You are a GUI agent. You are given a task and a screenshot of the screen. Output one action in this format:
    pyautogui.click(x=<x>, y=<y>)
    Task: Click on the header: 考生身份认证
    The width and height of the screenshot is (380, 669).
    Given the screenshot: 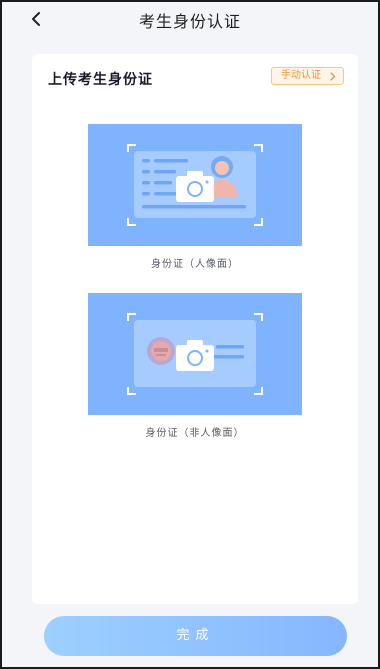 What is the action you would take?
    pyautogui.click(x=190, y=19)
    